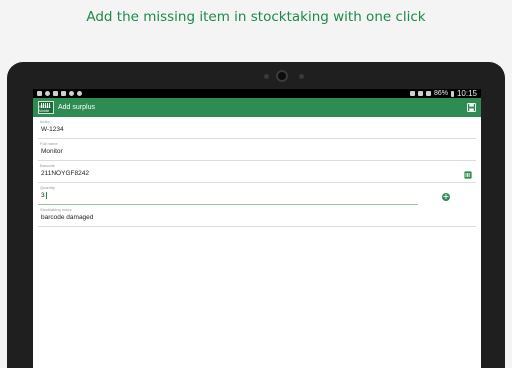 This screenshot has width=512, height=368. I want to click on status-bar: 86% 10:15, so click(257, 93).